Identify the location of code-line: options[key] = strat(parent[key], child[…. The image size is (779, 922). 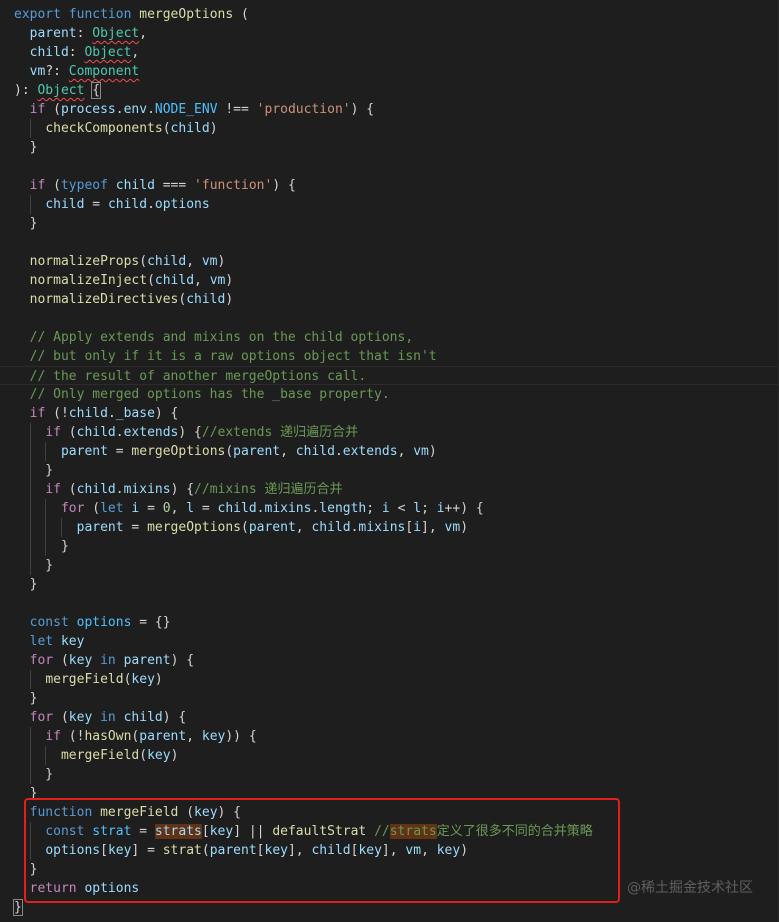
(389, 850).